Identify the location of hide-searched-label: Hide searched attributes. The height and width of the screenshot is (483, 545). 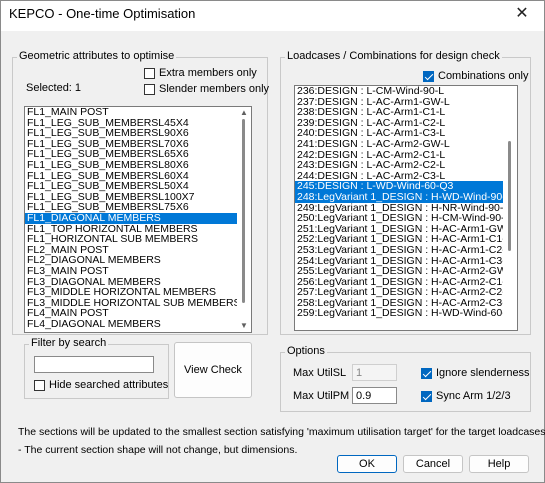
(109, 385).